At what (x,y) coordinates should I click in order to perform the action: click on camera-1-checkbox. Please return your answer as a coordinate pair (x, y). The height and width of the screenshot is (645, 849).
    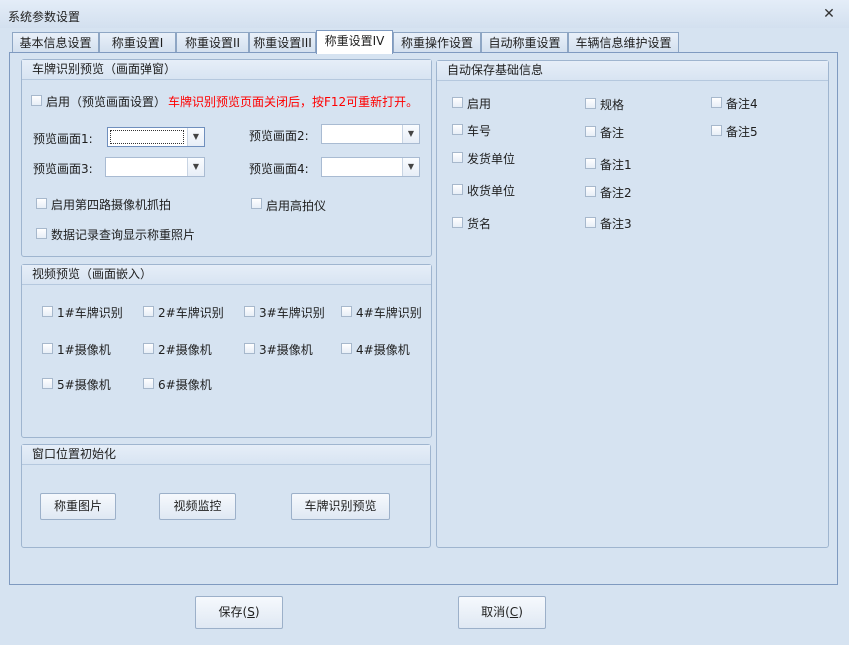
    Looking at the image, I should click on (47, 348).